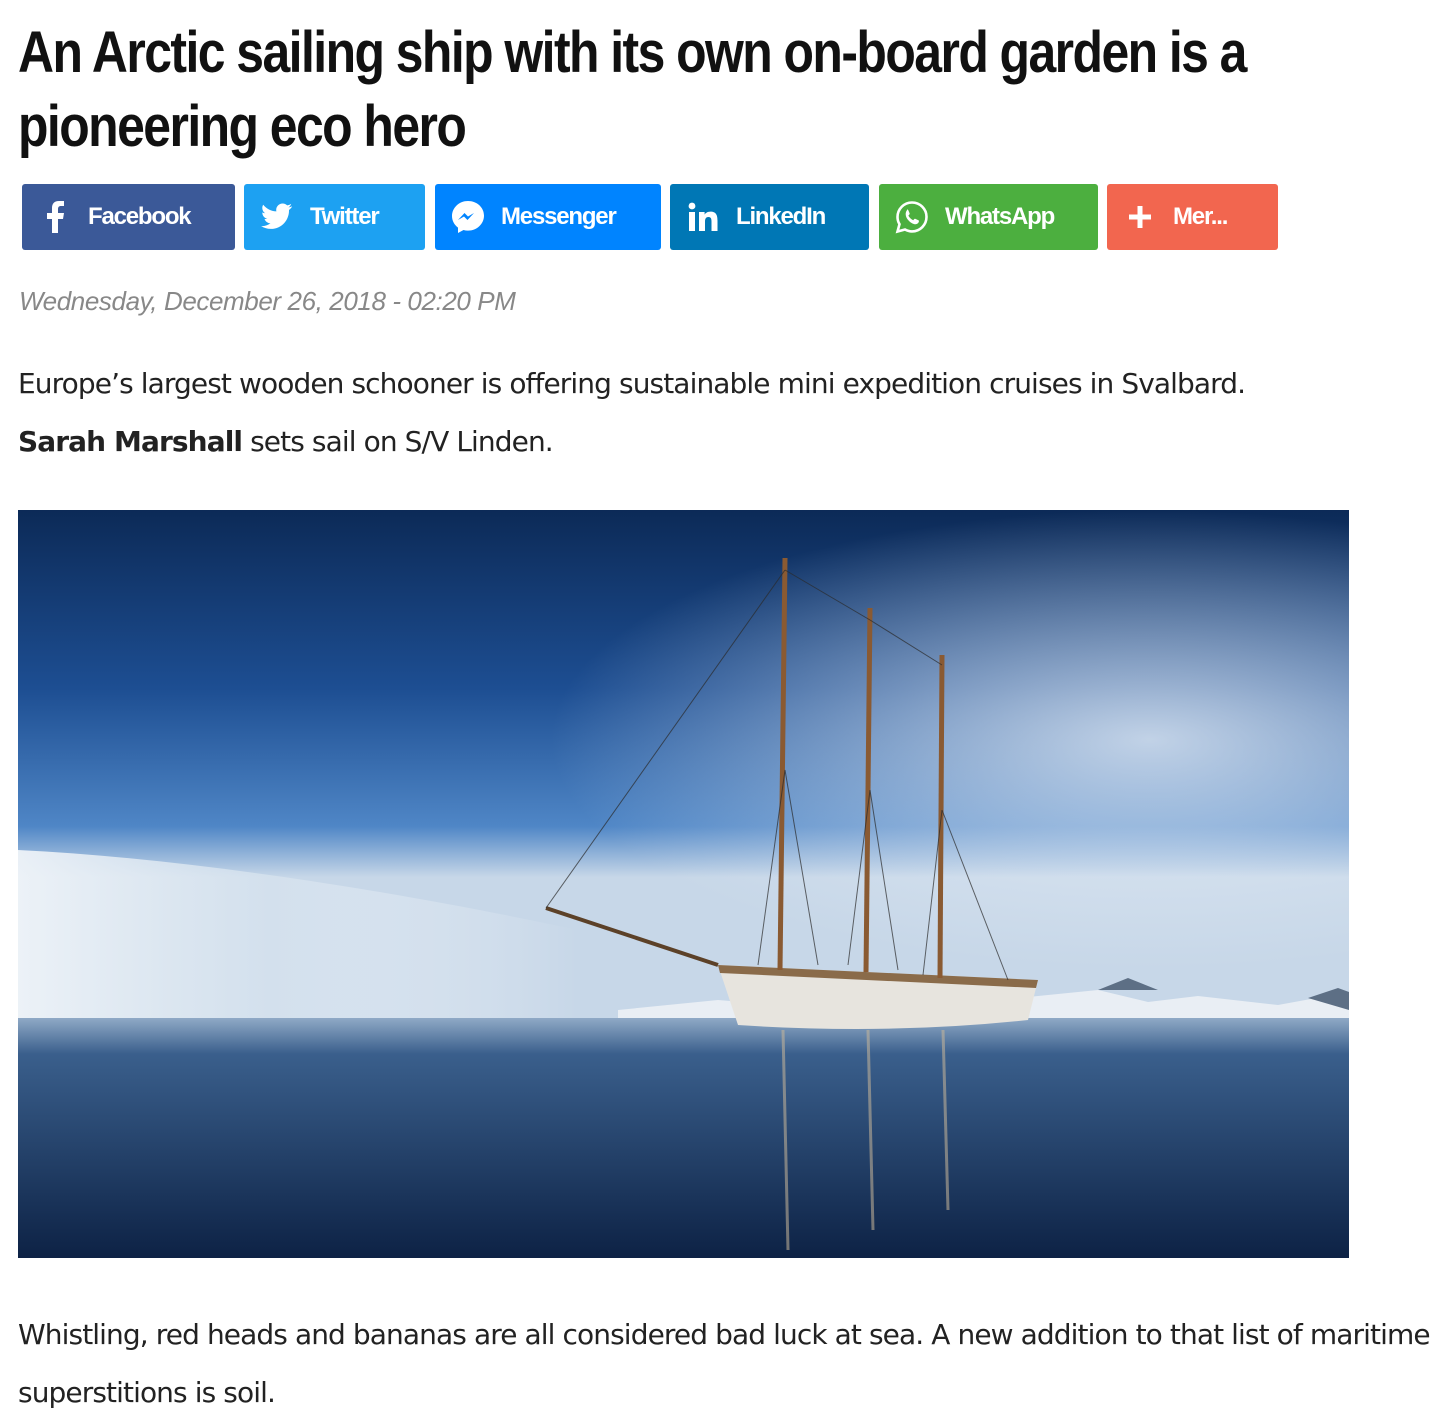 The height and width of the screenshot is (1428, 1453). I want to click on share-messenger-button: Messenger, so click(548, 217).